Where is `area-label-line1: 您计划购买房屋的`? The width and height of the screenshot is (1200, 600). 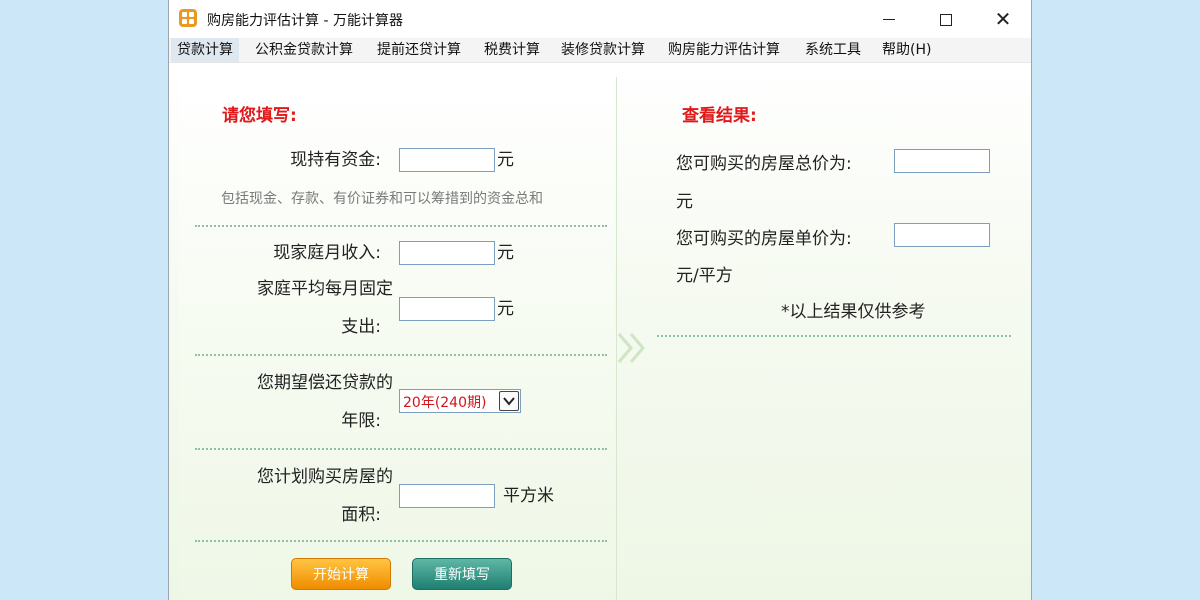
area-label-line1: 您计划购买房屋的 is located at coordinates (325, 477).